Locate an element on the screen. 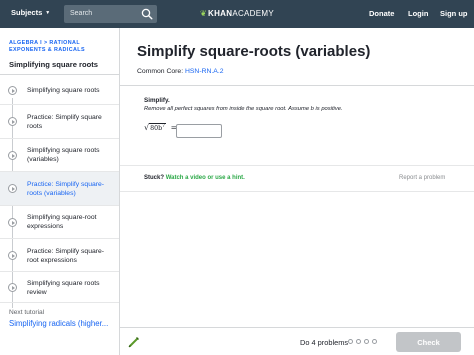  sidebar-item-label: Practice: Simplify square roots is located at coordinates (64, 122).